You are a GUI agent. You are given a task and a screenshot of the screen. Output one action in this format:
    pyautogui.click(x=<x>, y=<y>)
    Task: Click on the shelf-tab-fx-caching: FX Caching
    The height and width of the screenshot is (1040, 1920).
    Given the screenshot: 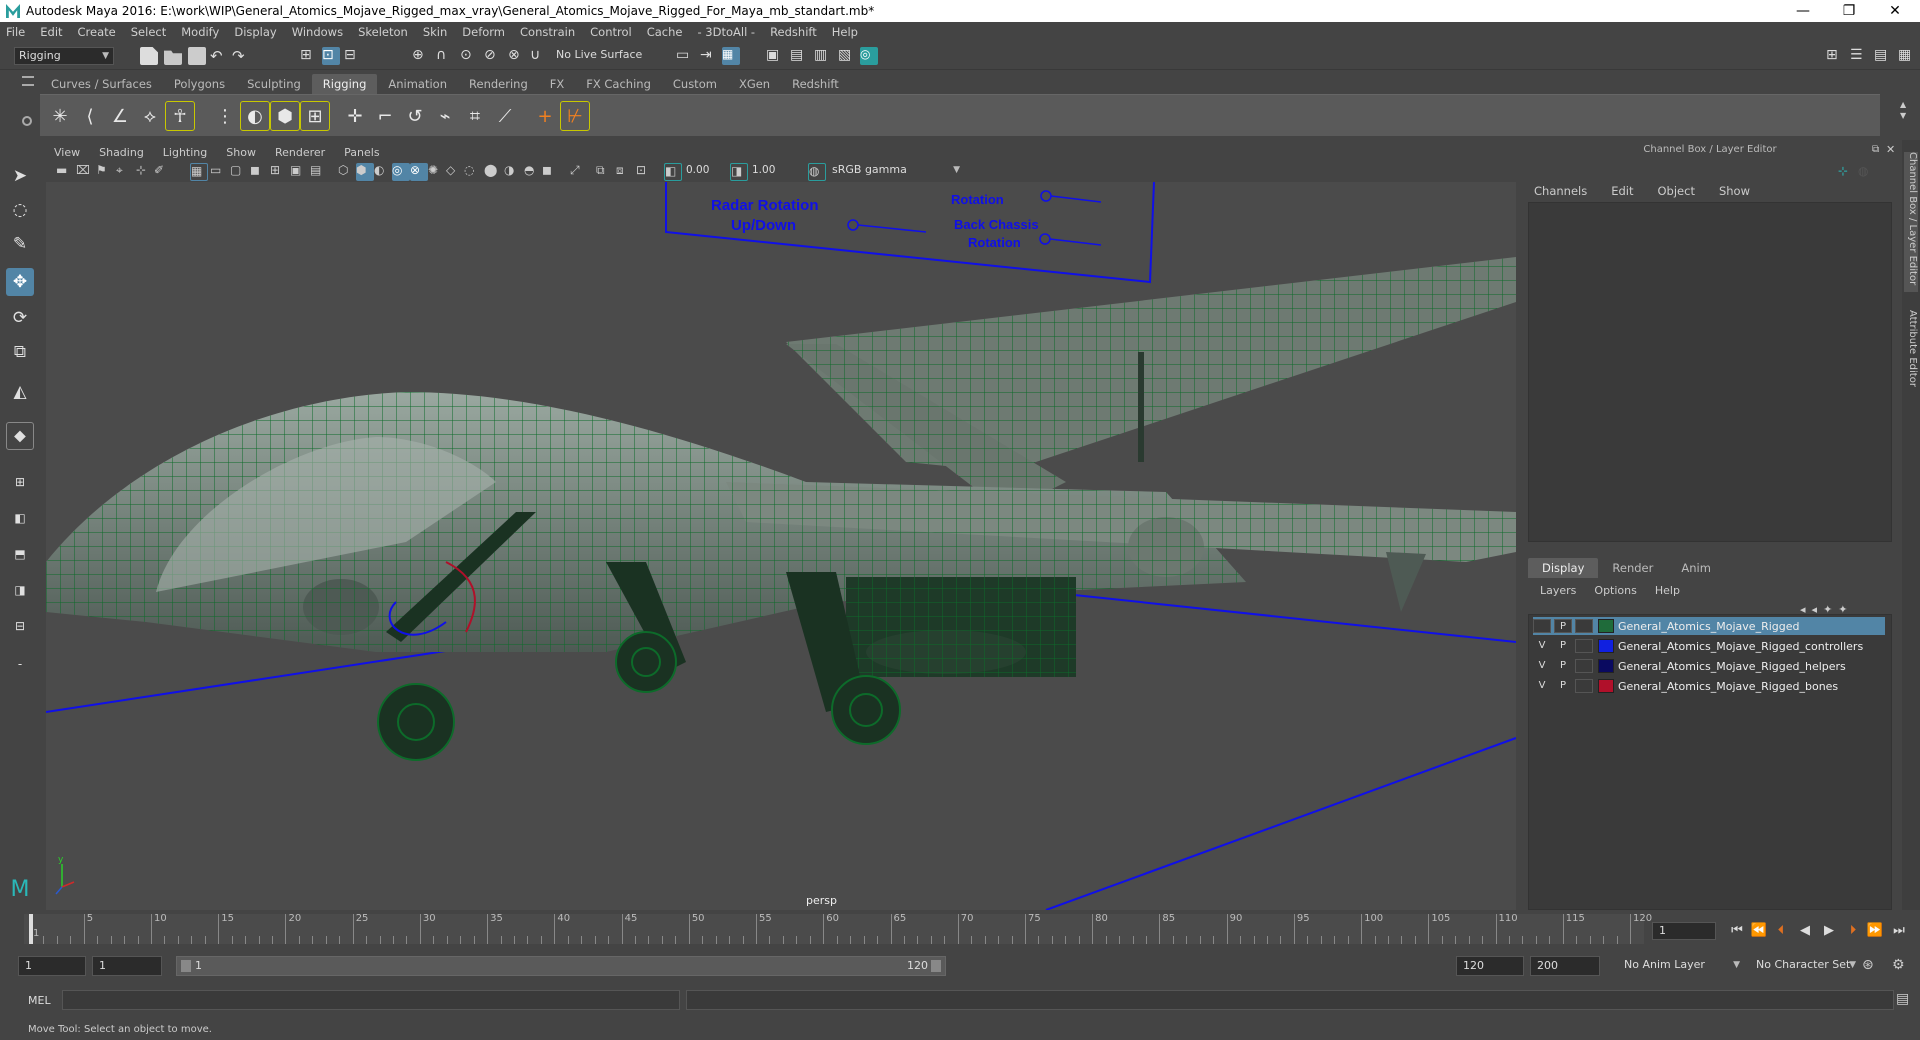 What is the action you would take?
    pyautogui.click(x=618, y=84)
    